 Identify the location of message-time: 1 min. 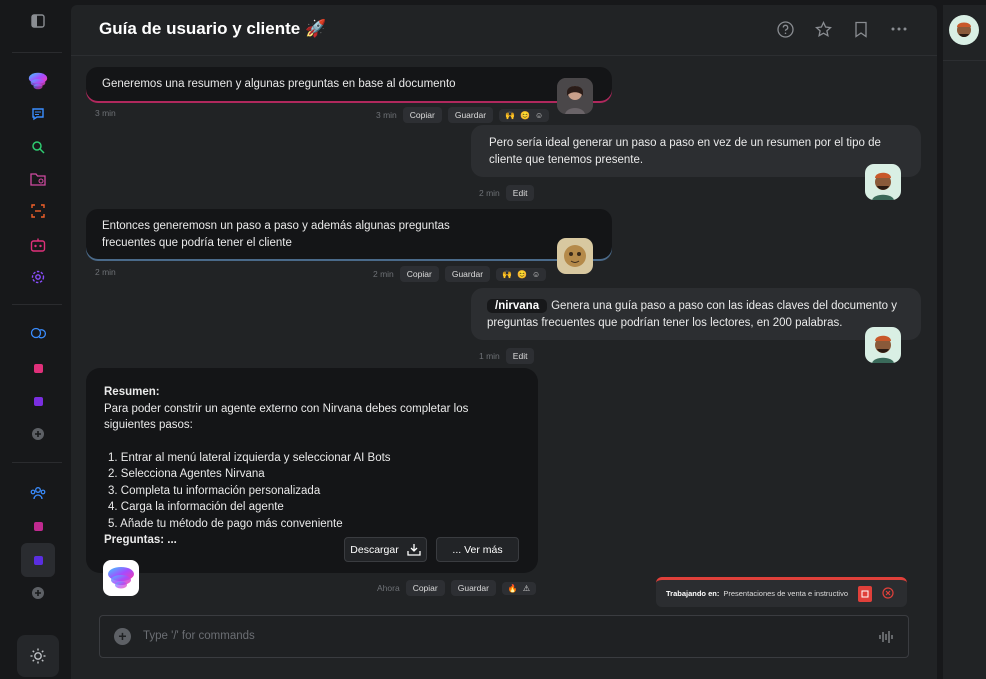
(489, 356).